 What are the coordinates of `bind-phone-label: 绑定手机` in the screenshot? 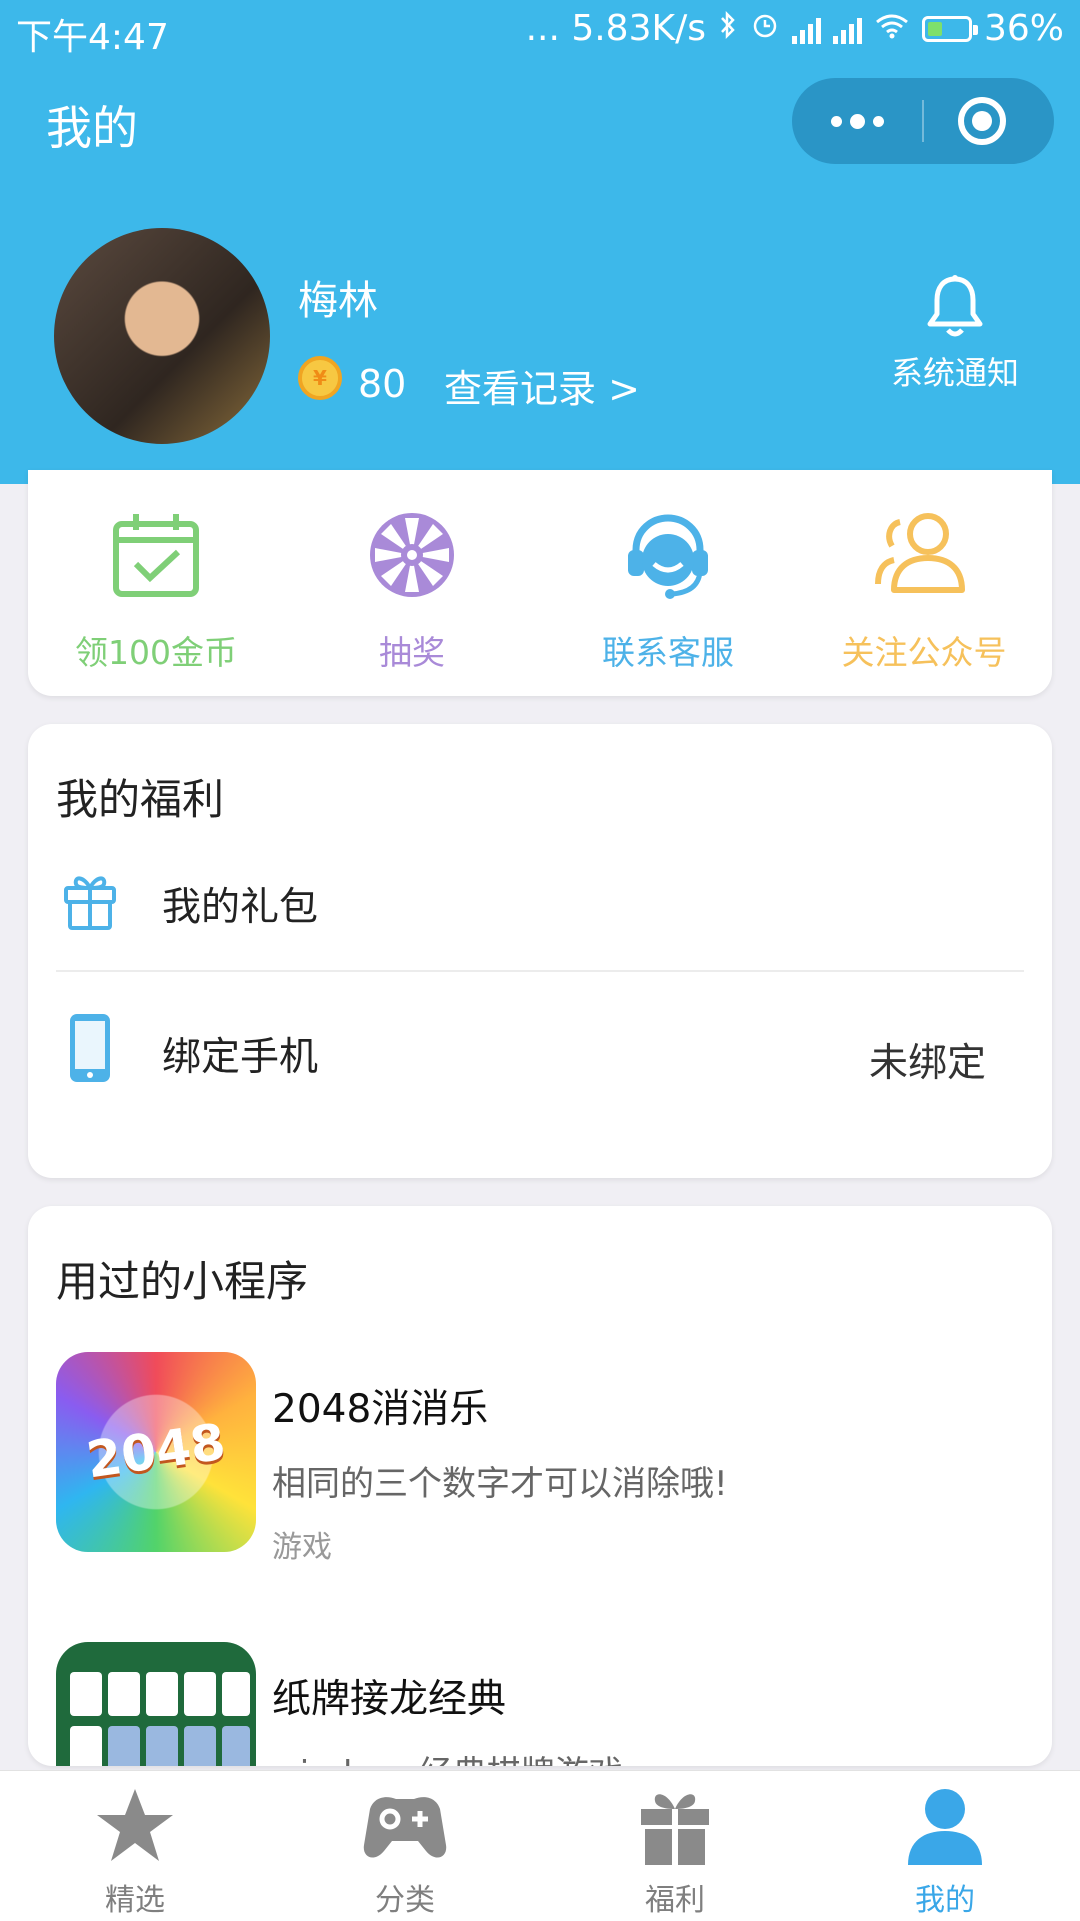 It's located at (240, 1057).